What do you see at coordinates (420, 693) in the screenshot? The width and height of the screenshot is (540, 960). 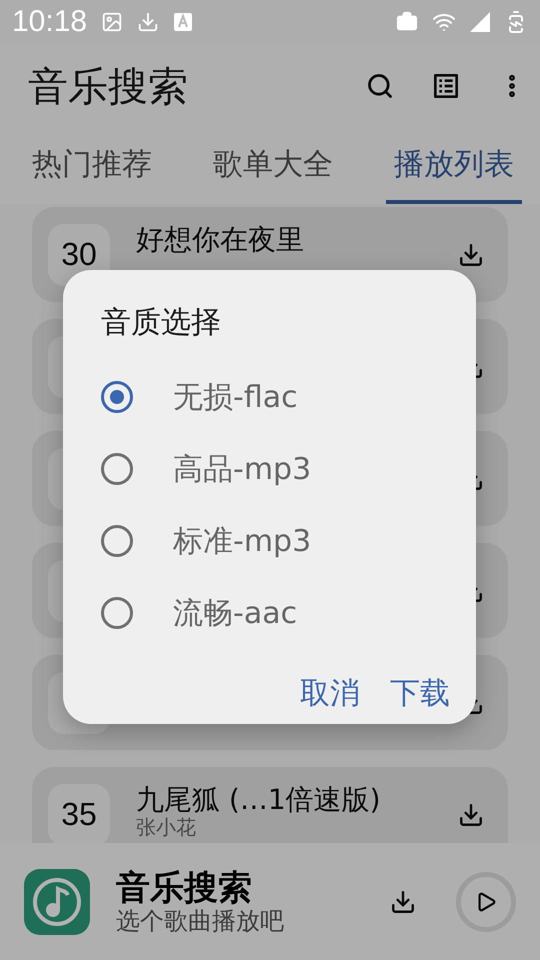 I see `dialog-button: 下载` at bounding box center [420, 693].